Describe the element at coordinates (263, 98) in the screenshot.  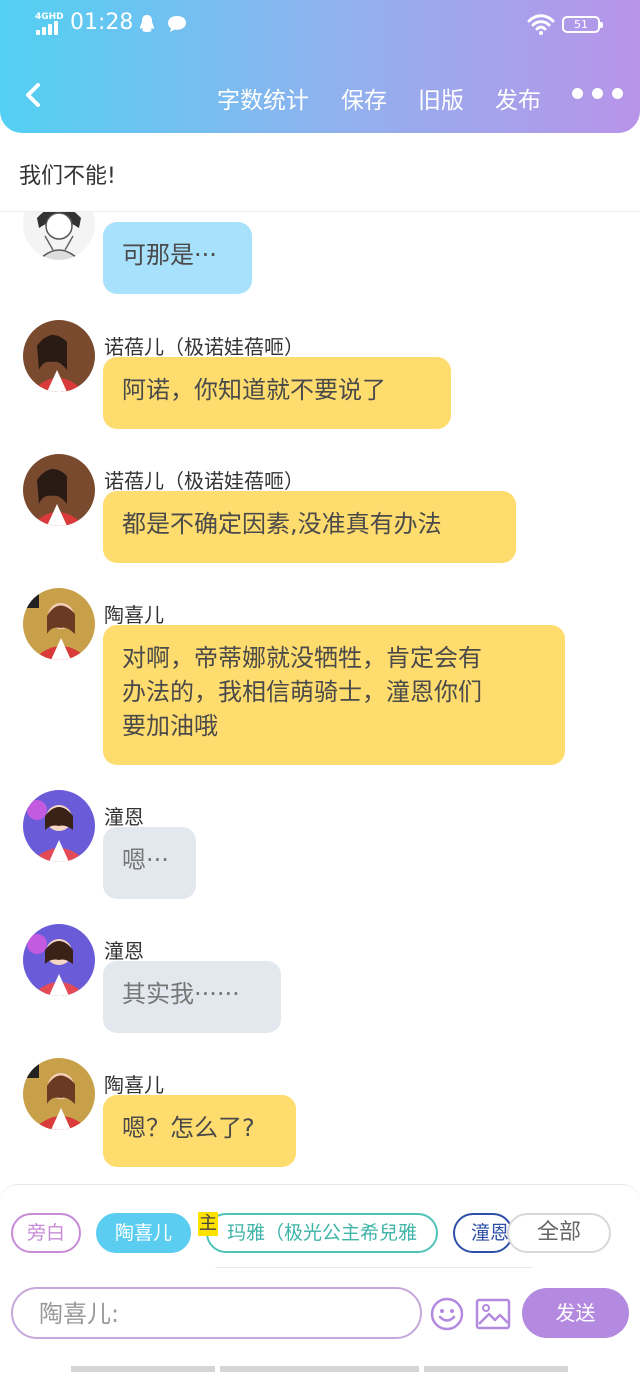
I see `word-count-button: 字数统计` at that location.